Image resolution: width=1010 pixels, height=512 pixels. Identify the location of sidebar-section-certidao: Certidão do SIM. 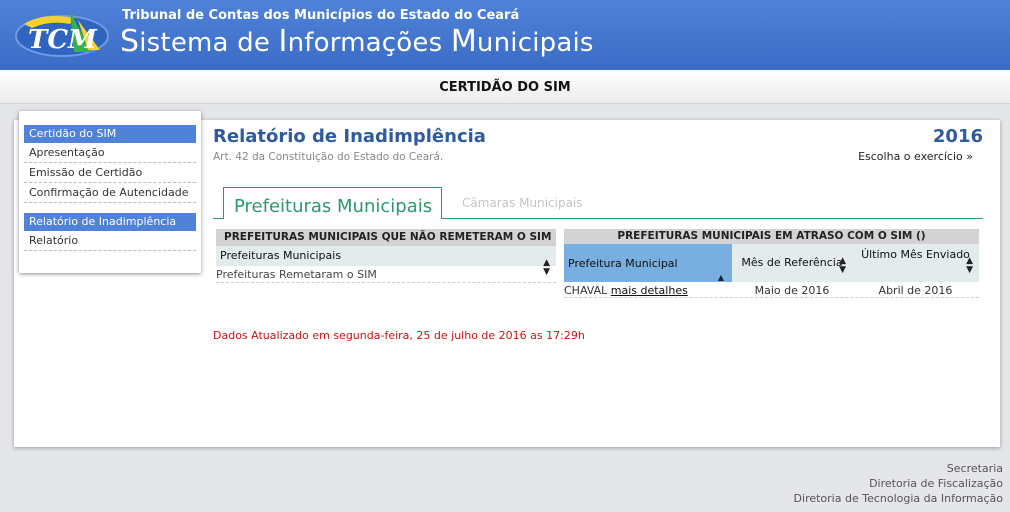
(110, 134).